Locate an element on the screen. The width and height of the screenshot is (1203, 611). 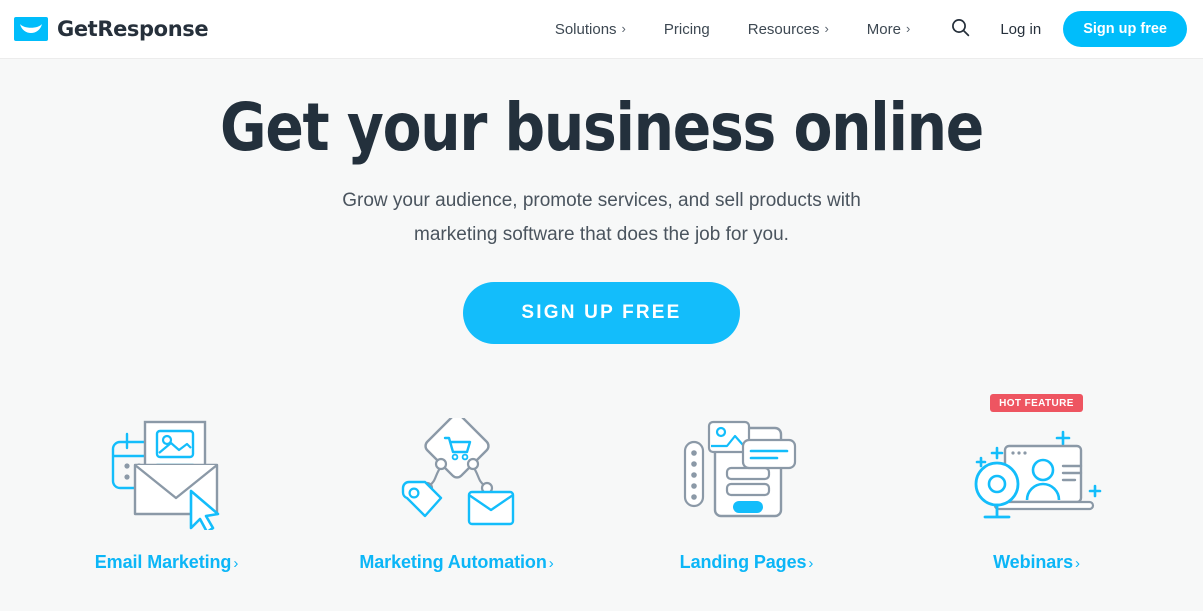
feature-label-text: Marketing Automation is located at coordinates (453, 562).